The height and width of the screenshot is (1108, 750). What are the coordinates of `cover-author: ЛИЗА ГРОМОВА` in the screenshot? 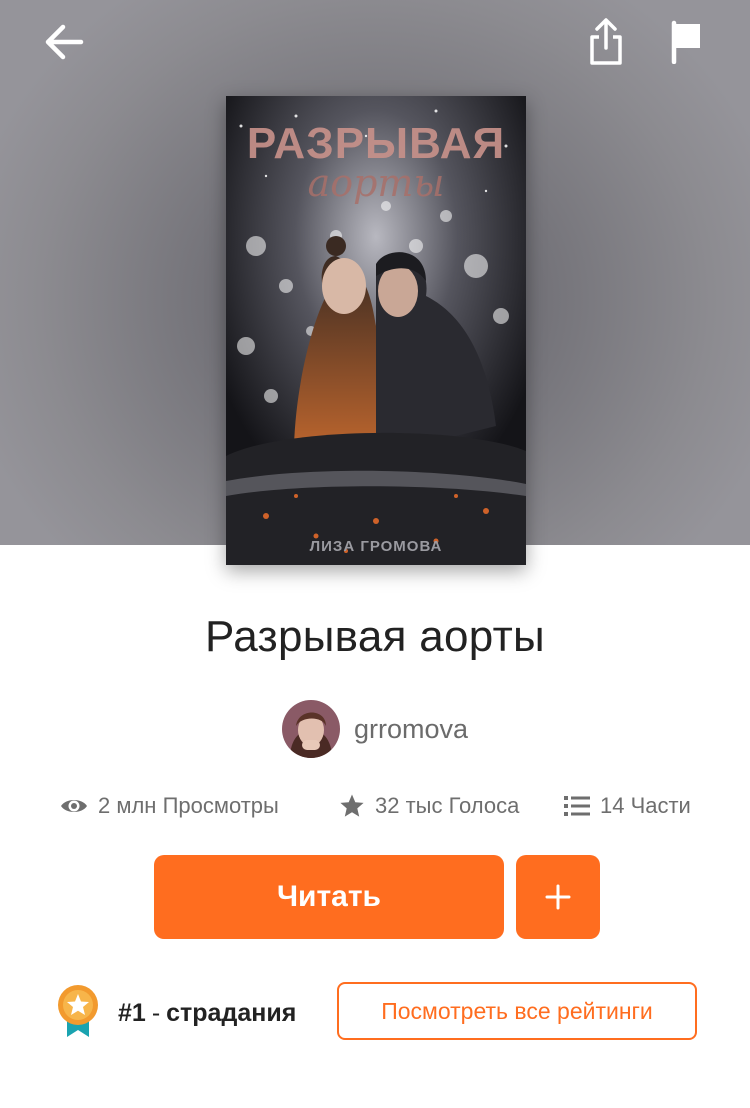 It's located at (376, 546).